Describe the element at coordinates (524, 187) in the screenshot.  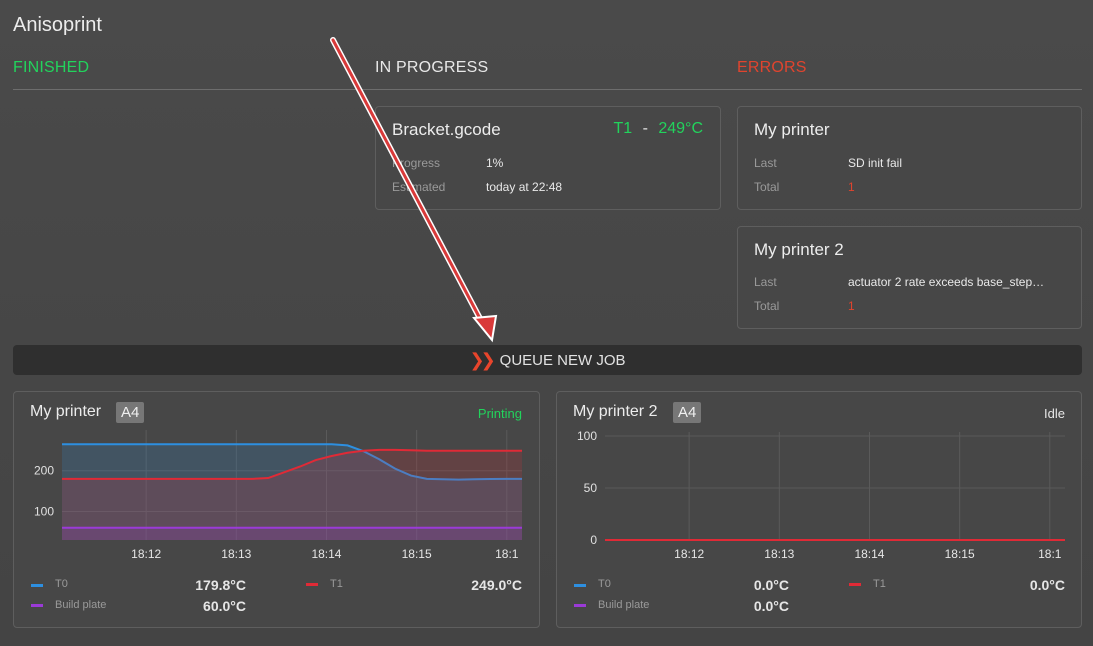
I see `job-estimated-value: today at 22:48` at that location.